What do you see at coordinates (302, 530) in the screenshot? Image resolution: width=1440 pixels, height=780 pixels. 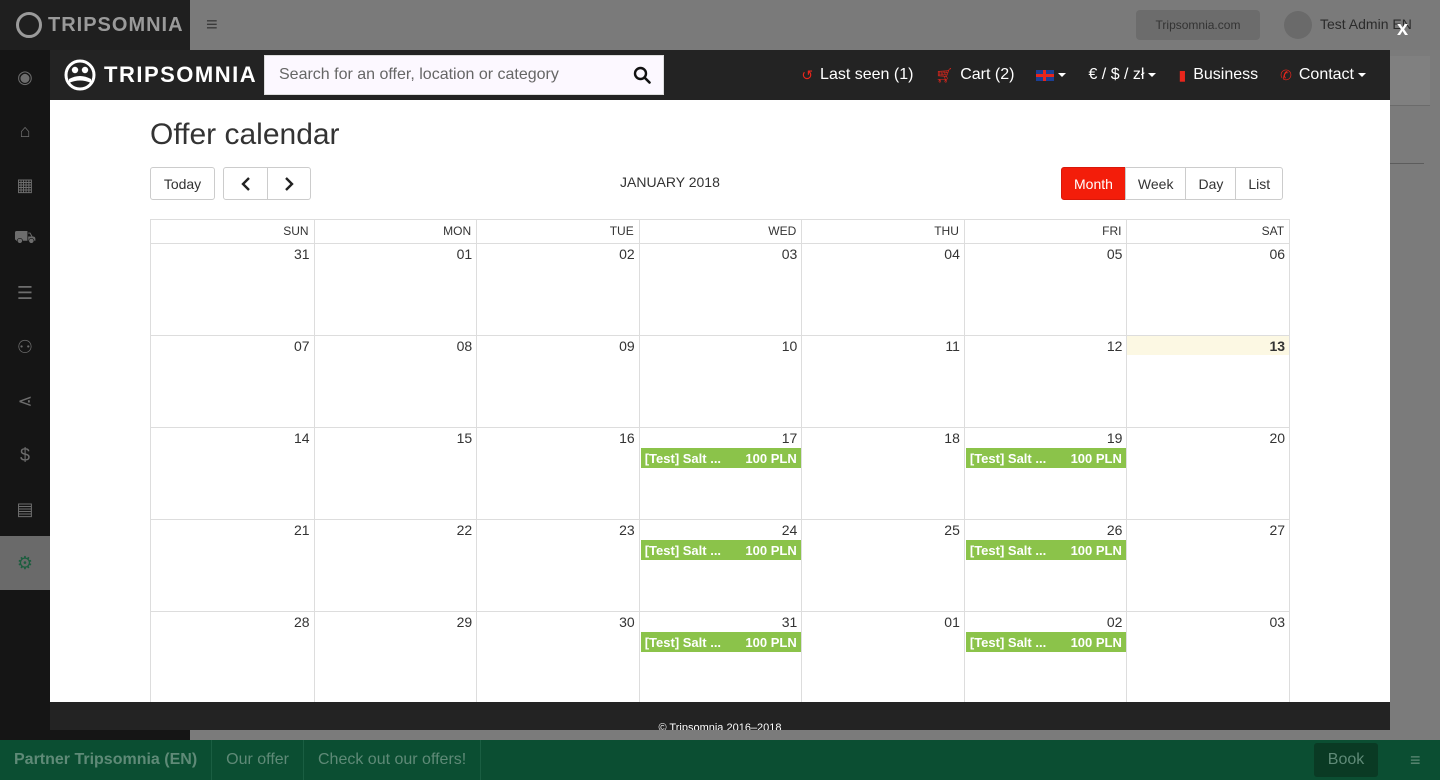 I see `day-number: 21` at bounding box center [302, 530].